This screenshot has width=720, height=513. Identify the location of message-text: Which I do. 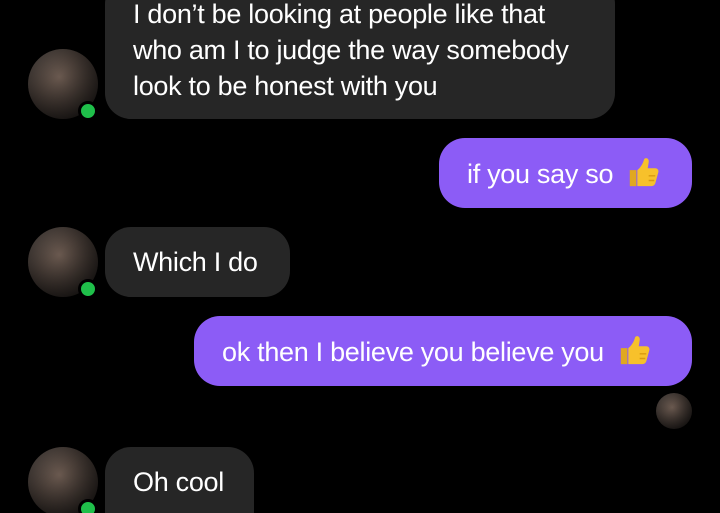
(195, 262).